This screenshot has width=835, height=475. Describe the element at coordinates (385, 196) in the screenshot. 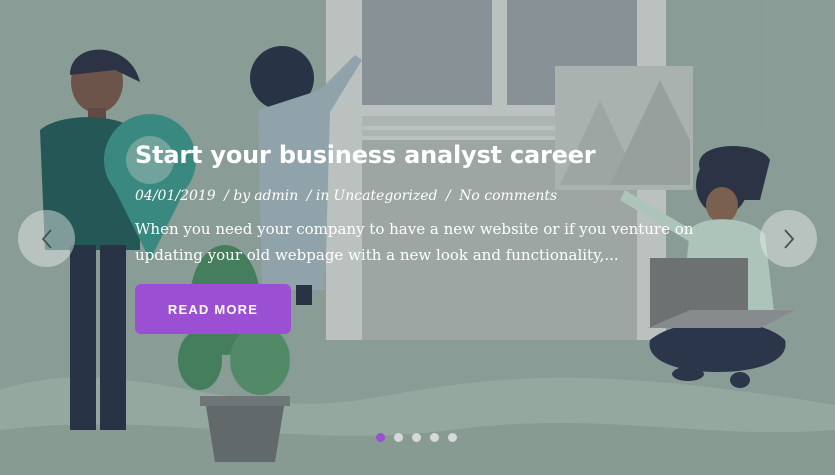

I see `post-category: Uncategorized` at that location.